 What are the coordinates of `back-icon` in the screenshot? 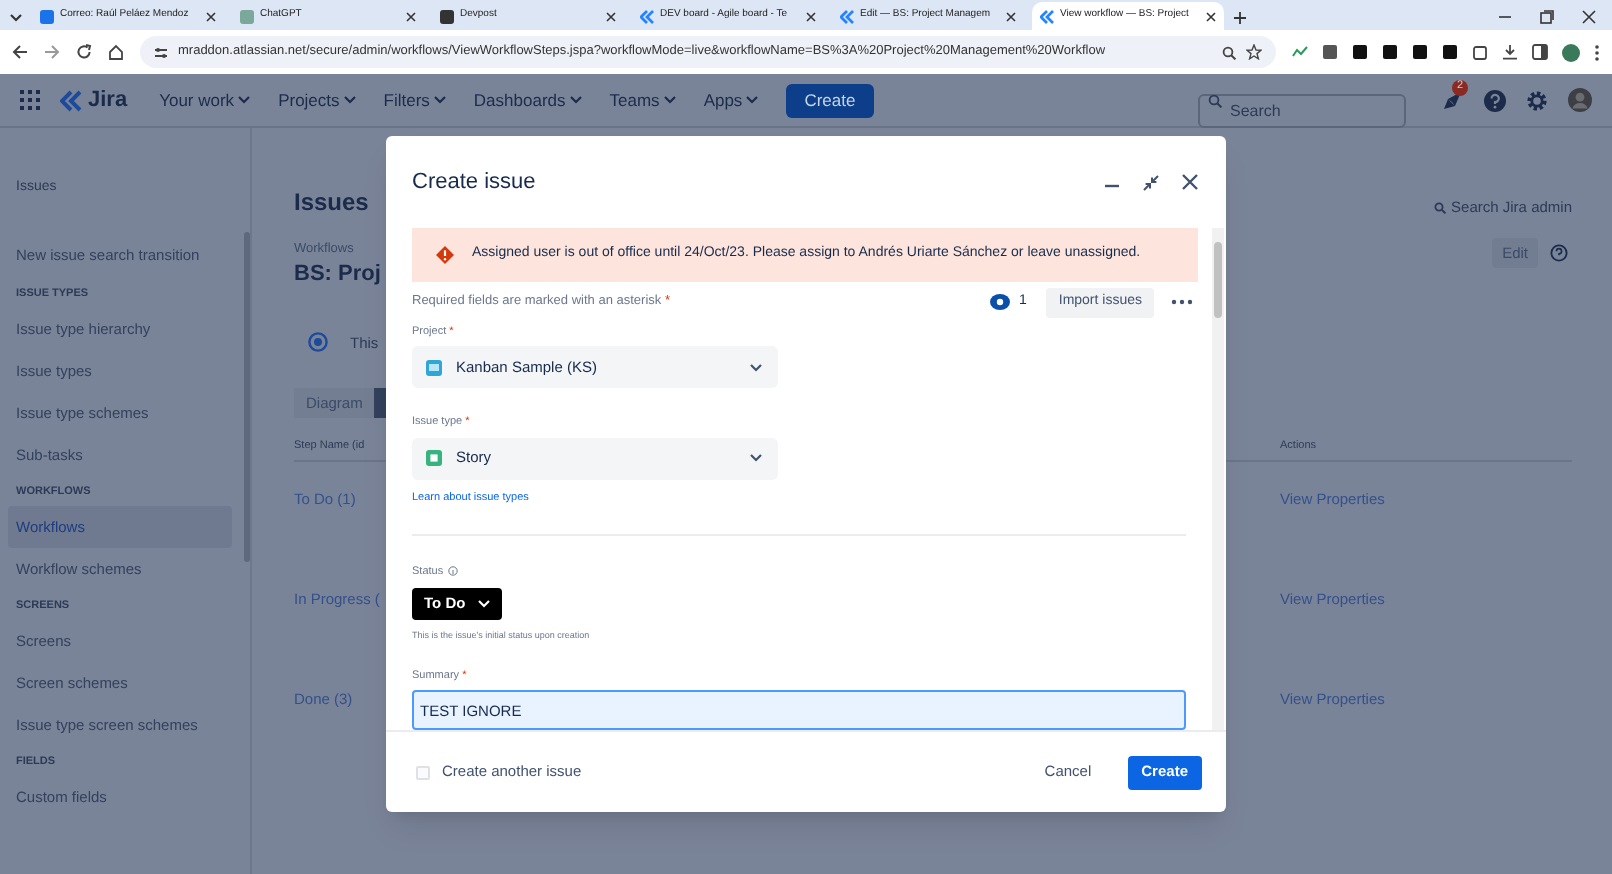 It's located at (20, 52).